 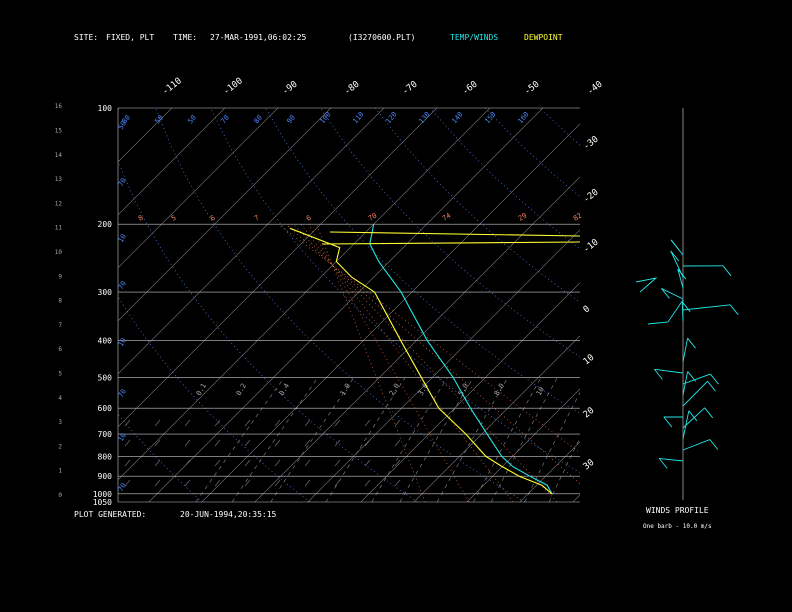 I want to click on isotherm-label-right: -10, so click(x=591, y=246).